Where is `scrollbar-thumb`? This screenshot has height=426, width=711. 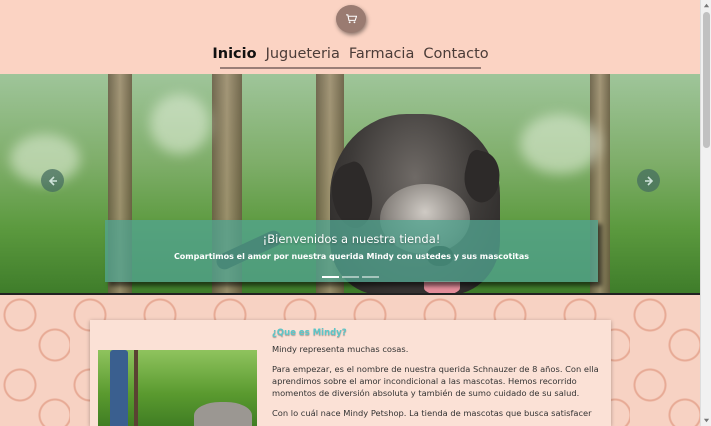
scrollbar-thumb is located at coordinates (706, 80).